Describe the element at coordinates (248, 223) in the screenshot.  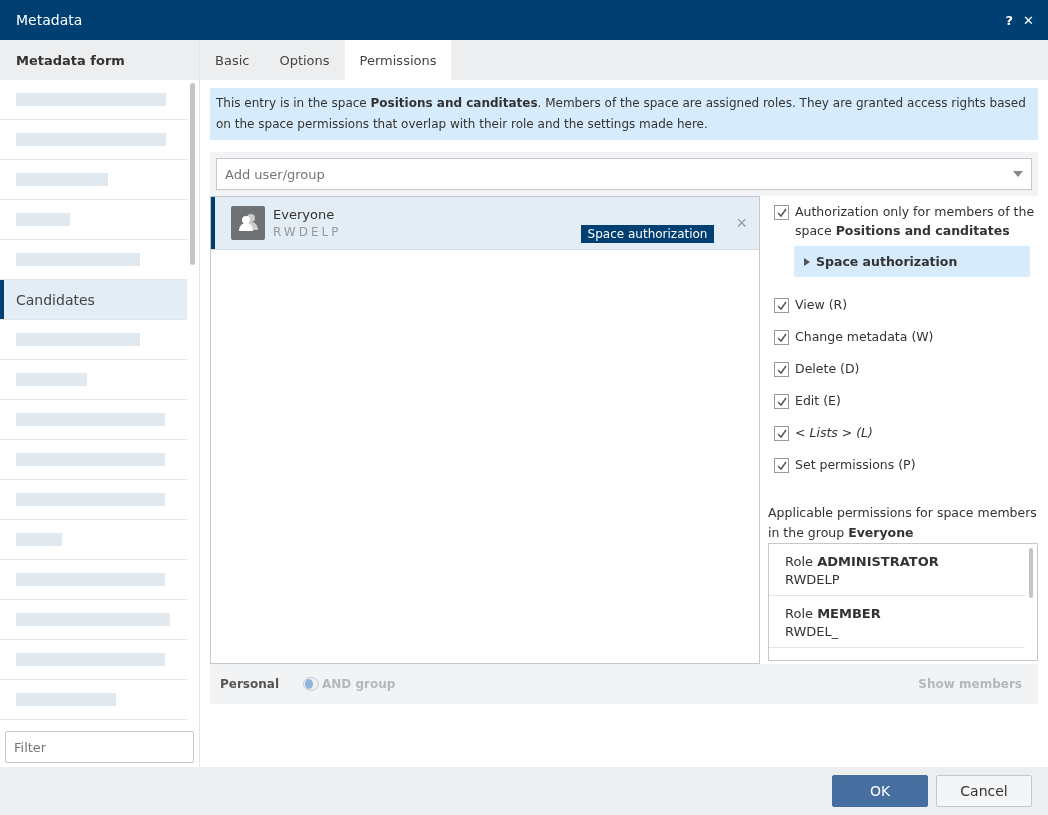
I see `group-icon` at that location.